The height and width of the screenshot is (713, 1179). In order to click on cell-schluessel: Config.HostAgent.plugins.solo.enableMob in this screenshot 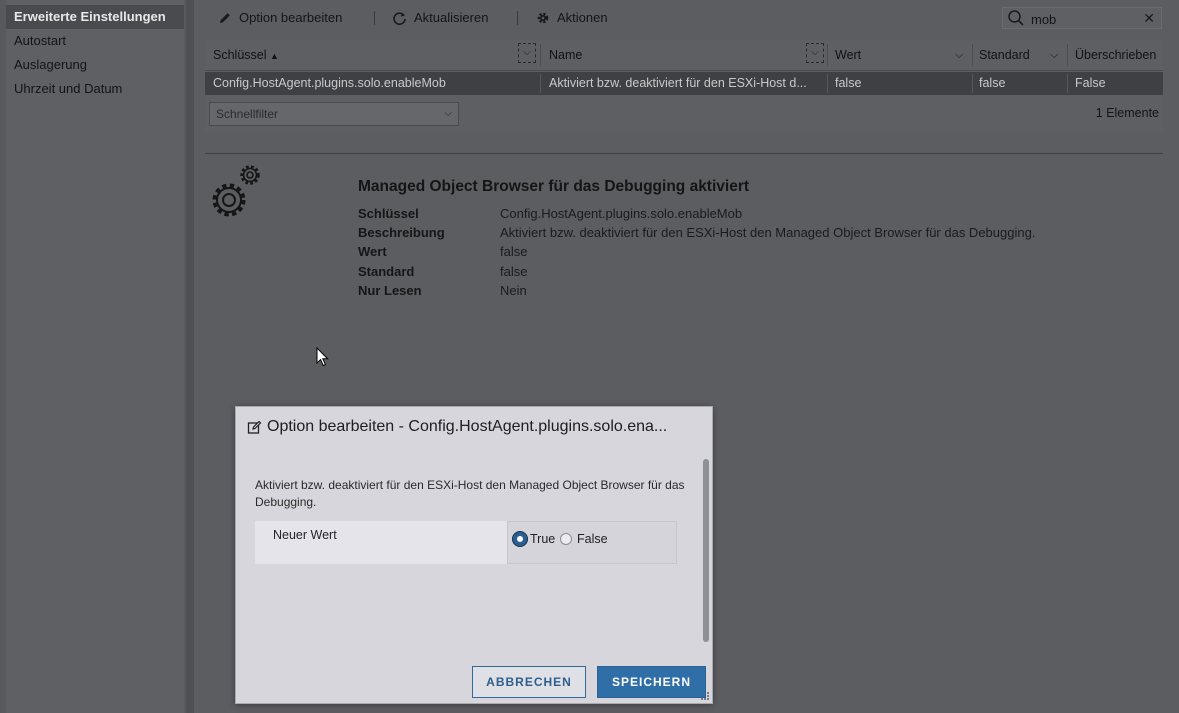, I will do `click(329, 83)`.